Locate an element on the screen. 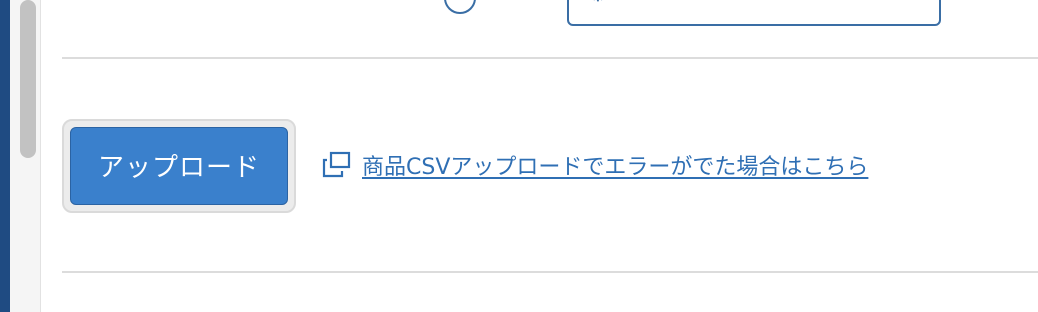 This screenshot has height=312, width=1038. upload-button: アップロード is located at coordinates (179, 166).